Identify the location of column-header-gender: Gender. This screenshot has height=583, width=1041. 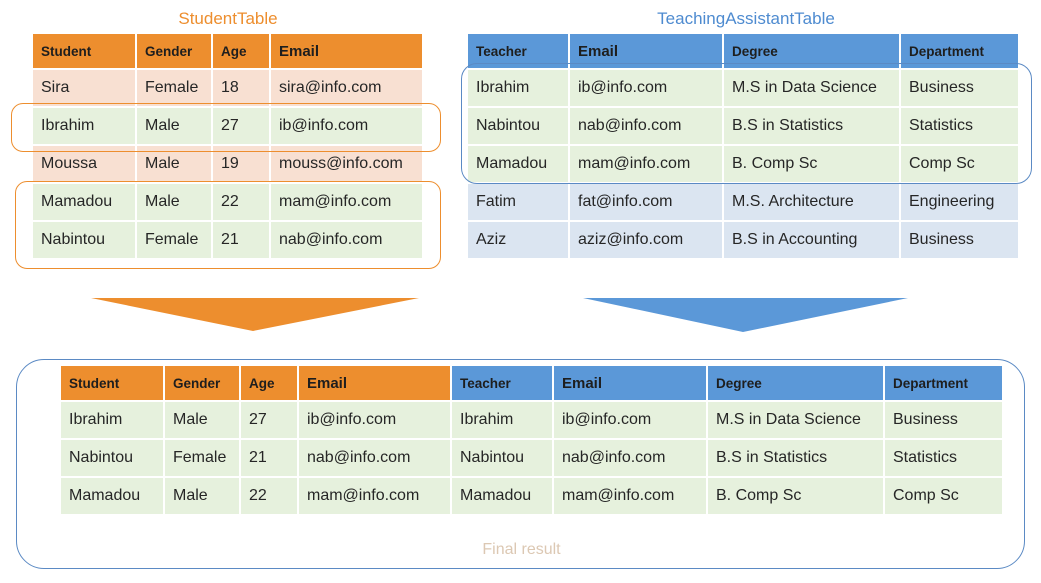
(202, 383).